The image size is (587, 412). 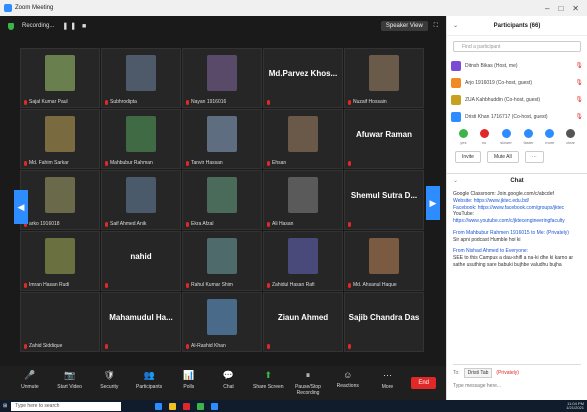 What do you see at coordinates (222, 322) in the screenshot?
I see `participant-video-tile: Al-Rashid Khan` at bounding box center [222, 322].